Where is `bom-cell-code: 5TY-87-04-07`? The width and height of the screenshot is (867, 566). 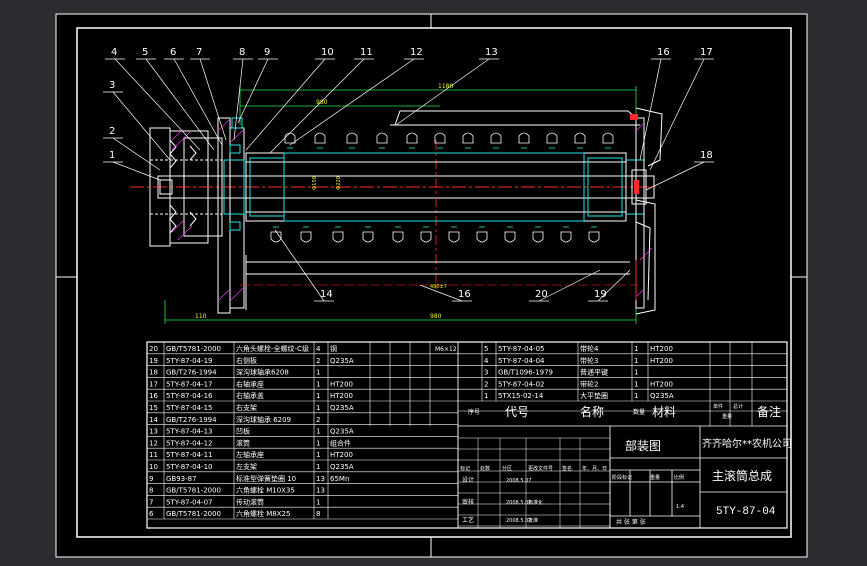
bom-cell-code: 5TY-87-04-07 is located at coordinates (189, 502).